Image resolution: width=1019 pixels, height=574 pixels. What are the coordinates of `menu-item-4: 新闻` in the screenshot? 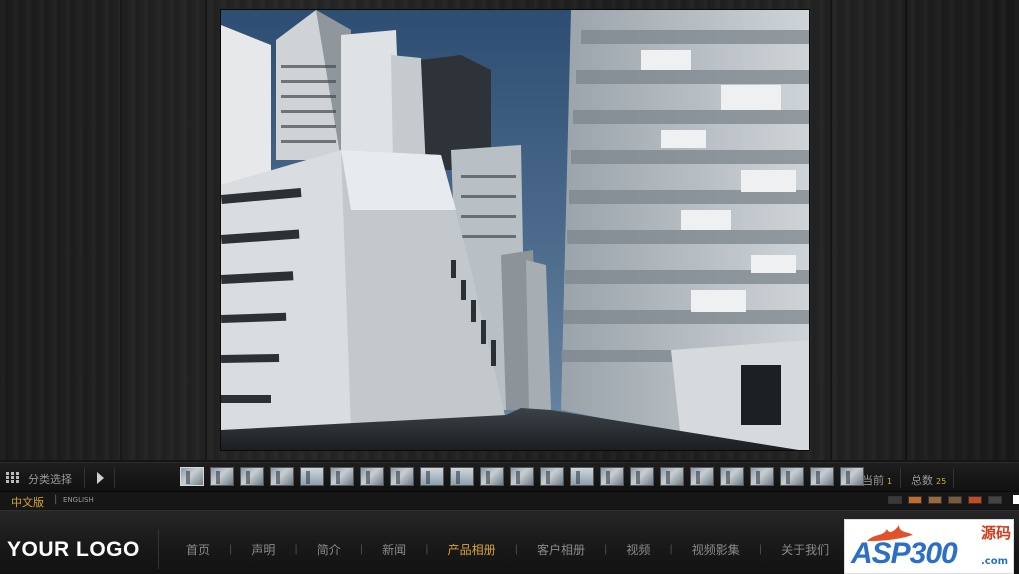 It's located at (394, 549).